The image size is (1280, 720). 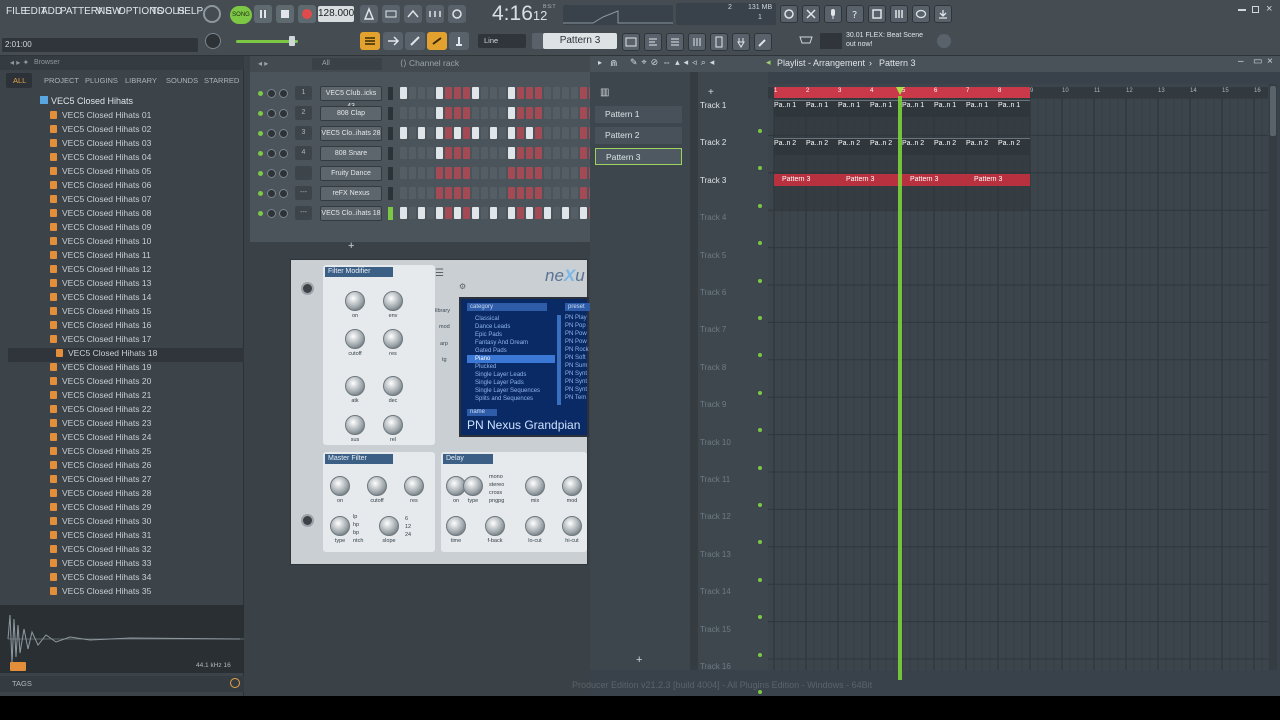 What do you see at coordinates (1273, 377) in the screenshot?
I see `vertical-scrollbar` at bounding box center [1273, 377].